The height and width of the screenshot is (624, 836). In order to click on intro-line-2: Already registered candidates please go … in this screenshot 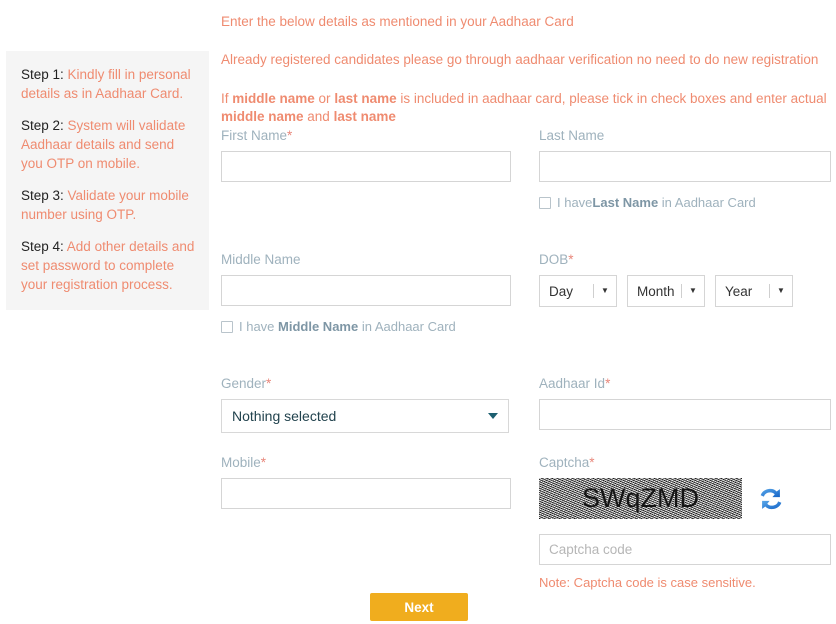, I will do `click(520, 59)`.